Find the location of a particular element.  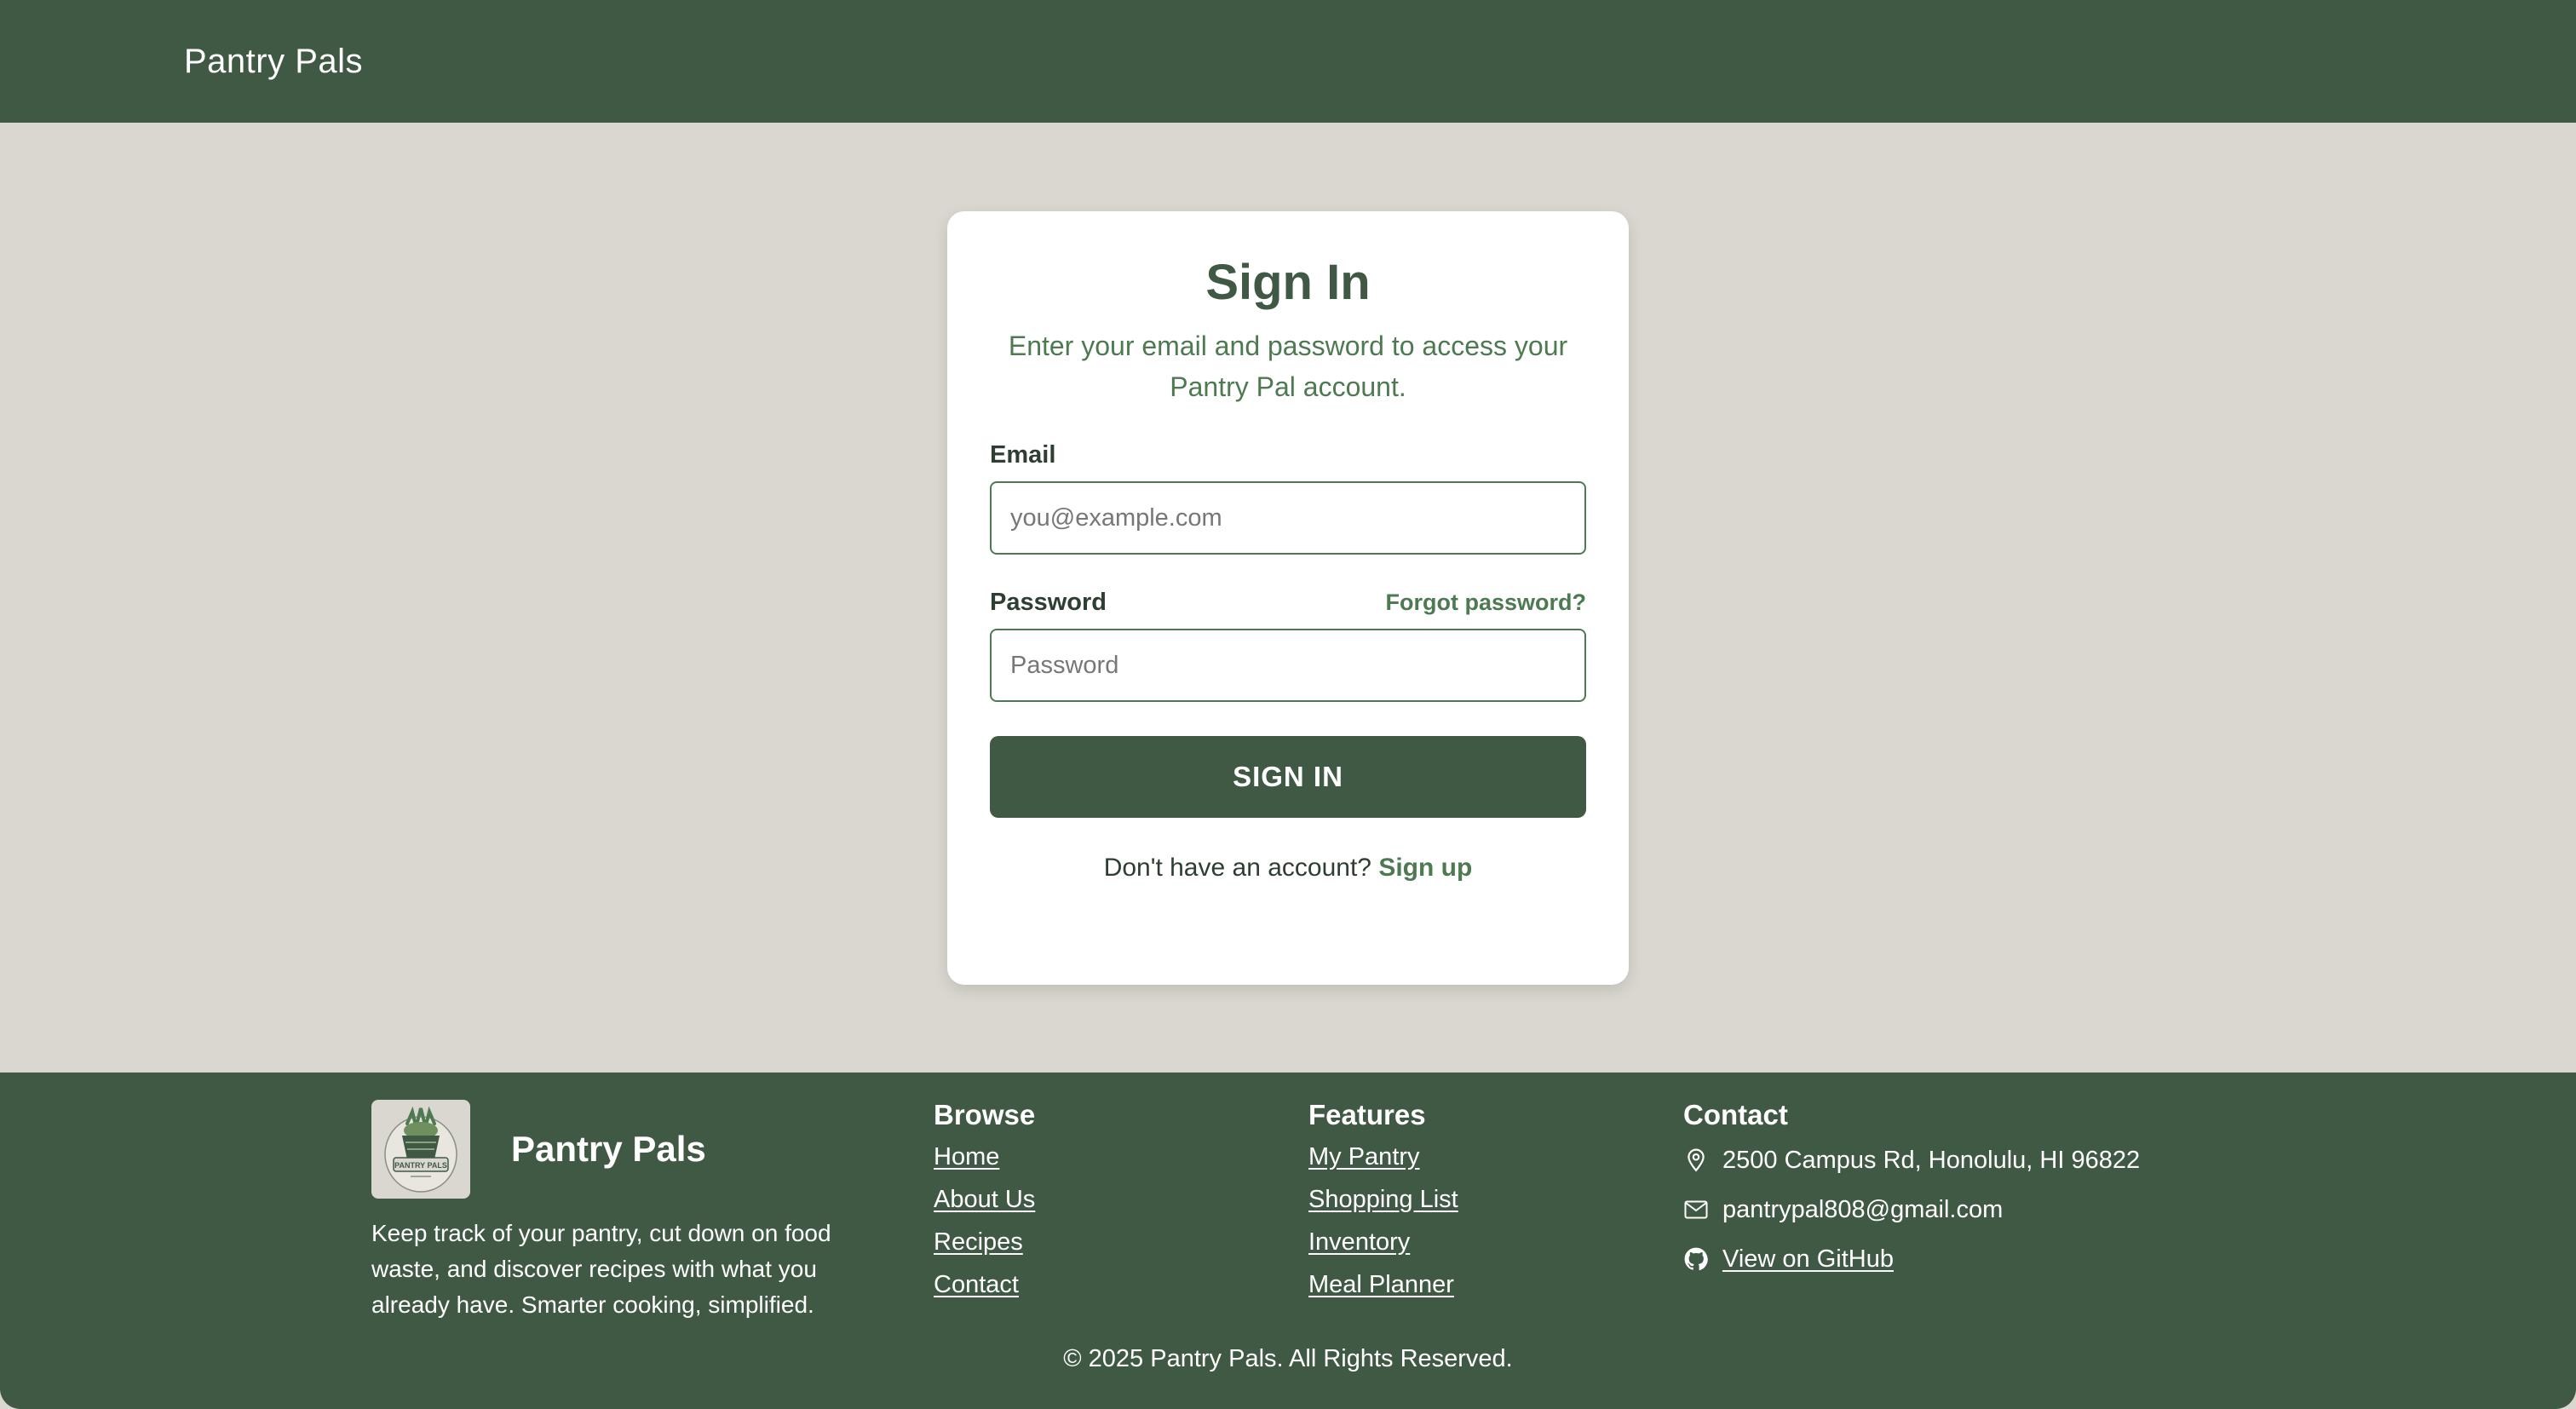

footer-link-contact: Contact is located at coordinates (985, 1284).